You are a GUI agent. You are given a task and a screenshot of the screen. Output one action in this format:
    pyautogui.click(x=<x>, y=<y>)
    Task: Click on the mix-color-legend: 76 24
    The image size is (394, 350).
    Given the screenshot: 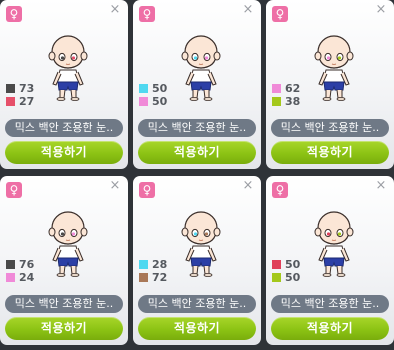 What is the action you would take?
    pyautogui.click(x=20, y=271)
    